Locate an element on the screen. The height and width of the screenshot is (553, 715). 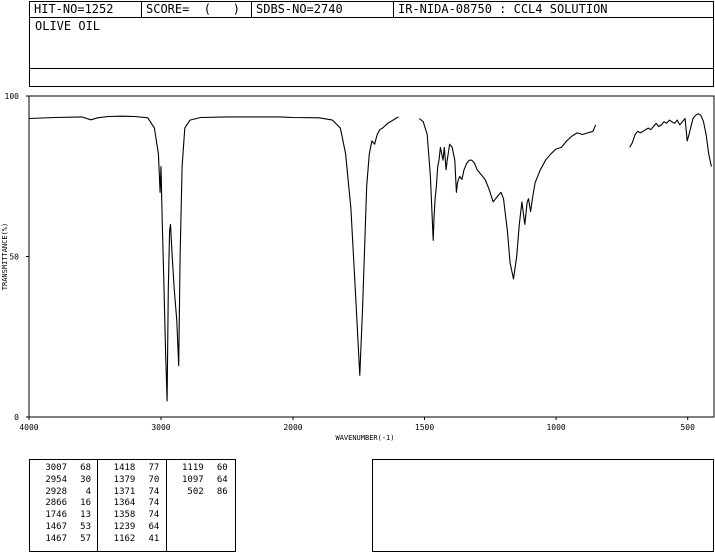
peak-row: 502 86 is located at coordinates (201, 493).